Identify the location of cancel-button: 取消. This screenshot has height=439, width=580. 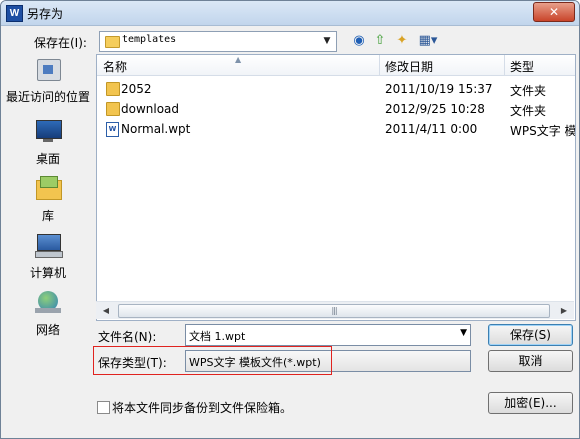
(530, 361).